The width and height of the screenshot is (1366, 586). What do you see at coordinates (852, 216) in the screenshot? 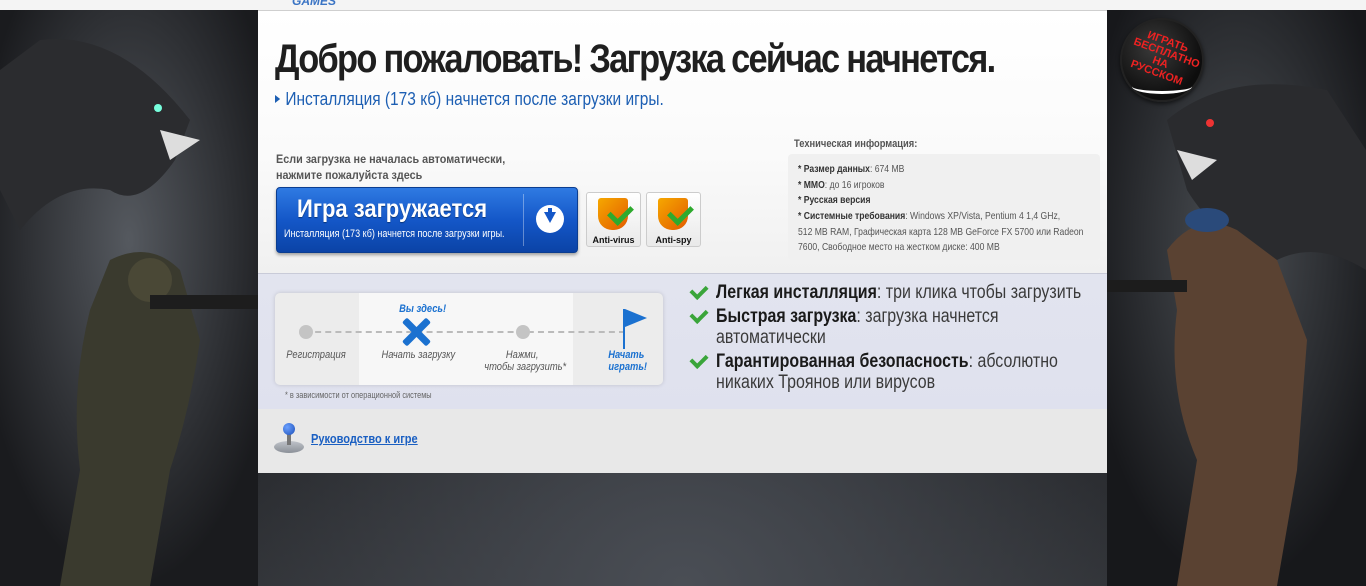
I see `tech-key: * Системные требования` at bounding box center [852, 216].